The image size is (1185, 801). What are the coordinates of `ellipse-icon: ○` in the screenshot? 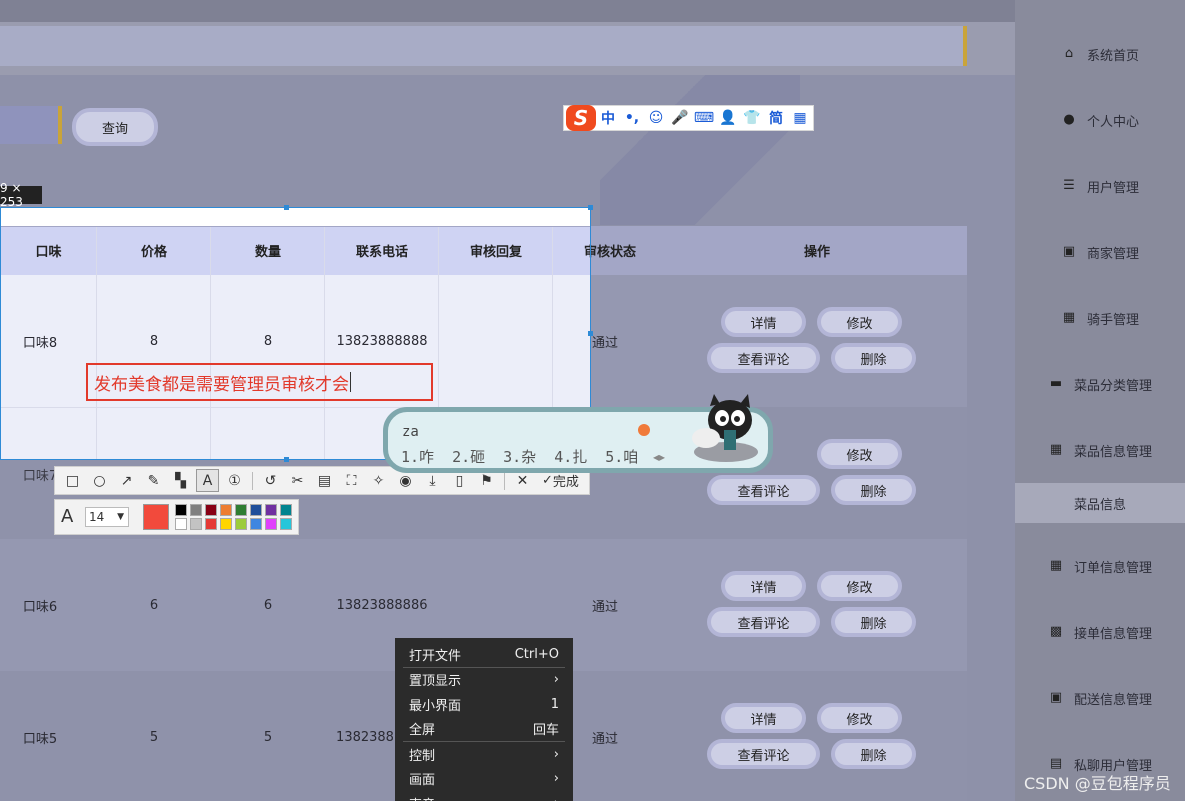 It's located at (99, 480).